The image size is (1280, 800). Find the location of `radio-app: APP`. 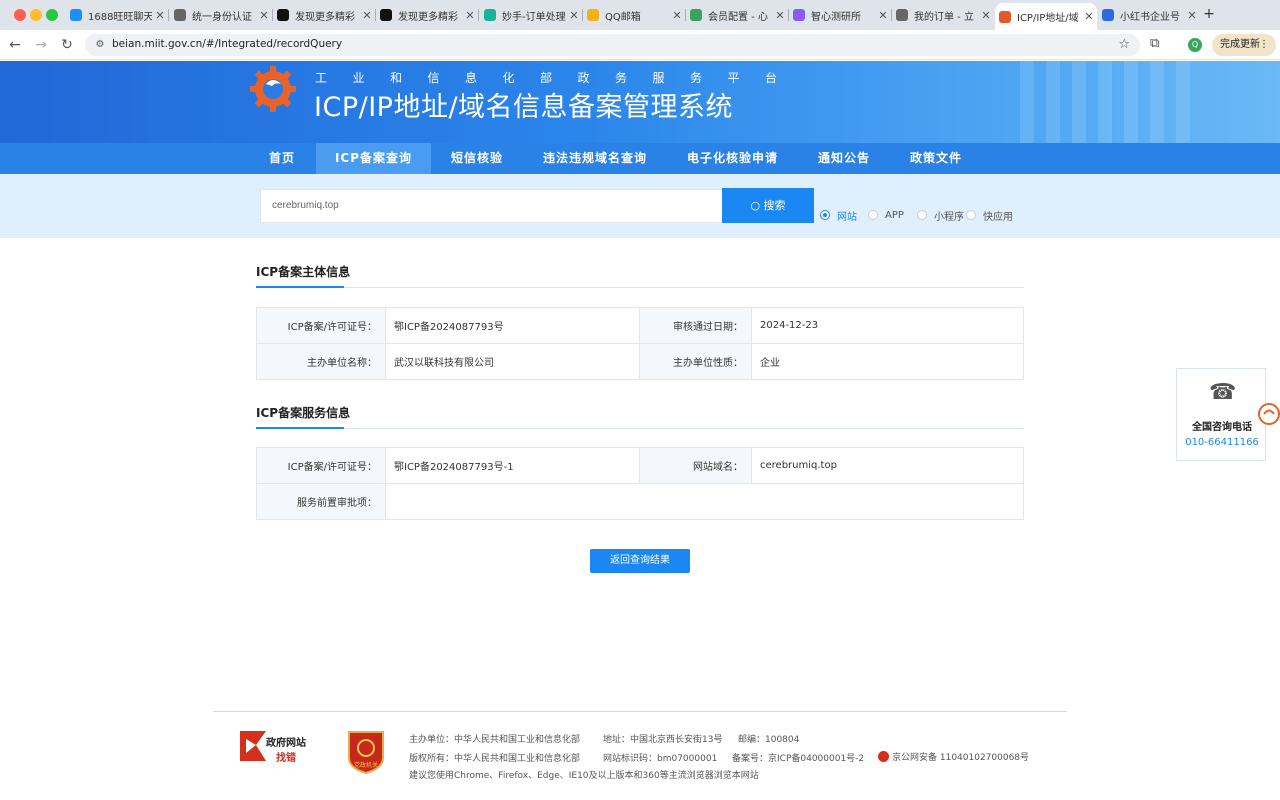

radio-app: APP is located at coordinates (886, 215).